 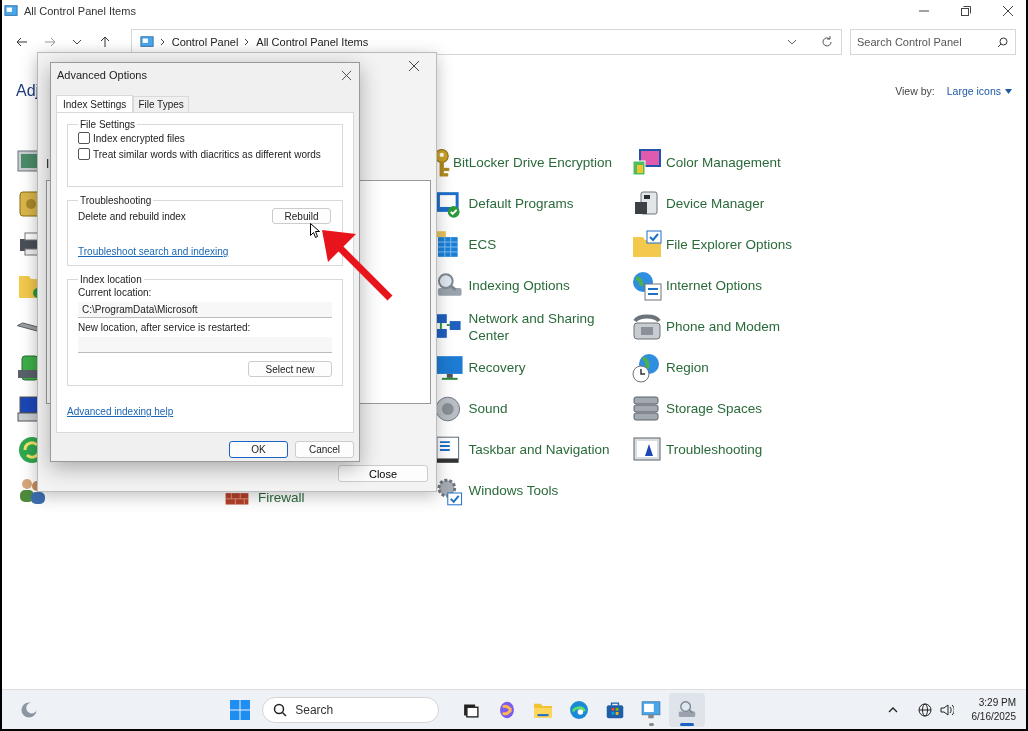 I want to click on field-label: New location, after service is restarted:, so click(x=165, y=327).